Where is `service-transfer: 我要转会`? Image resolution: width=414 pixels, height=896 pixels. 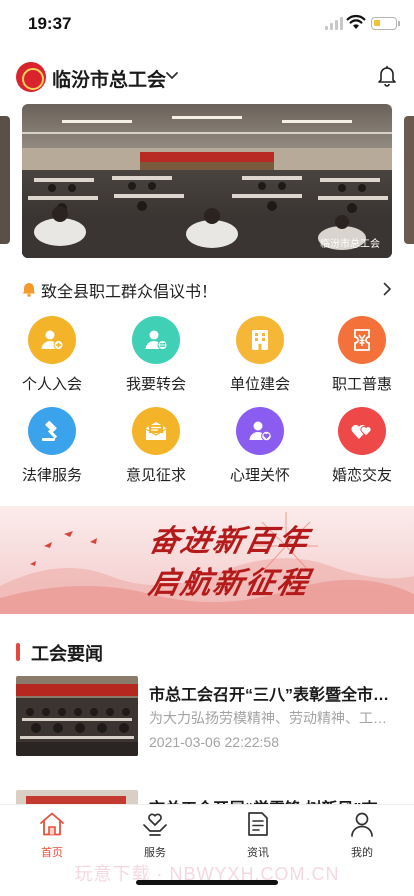
service-transfer: 我要转会 is located at coordinates (156, 357).